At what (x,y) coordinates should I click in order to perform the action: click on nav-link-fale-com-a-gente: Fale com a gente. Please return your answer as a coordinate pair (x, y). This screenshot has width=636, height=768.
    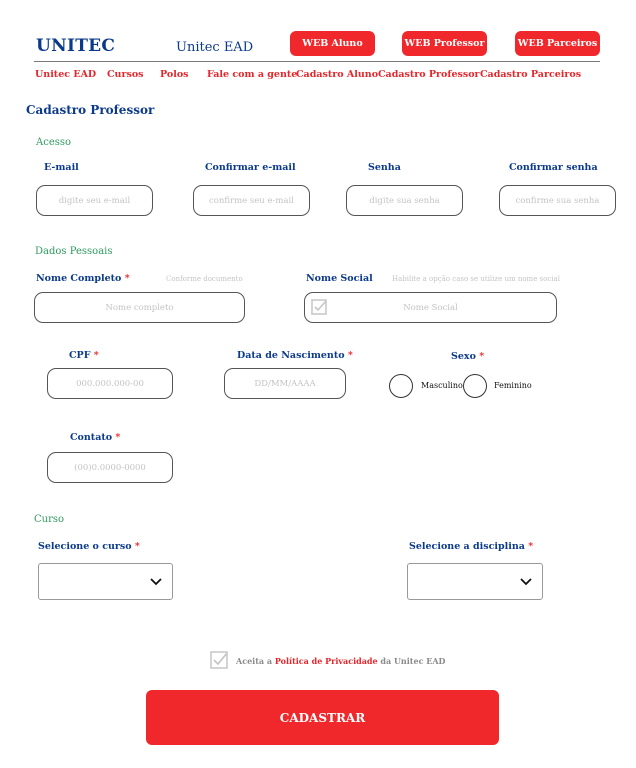
    Looking at the image, I should click on (252, 74).